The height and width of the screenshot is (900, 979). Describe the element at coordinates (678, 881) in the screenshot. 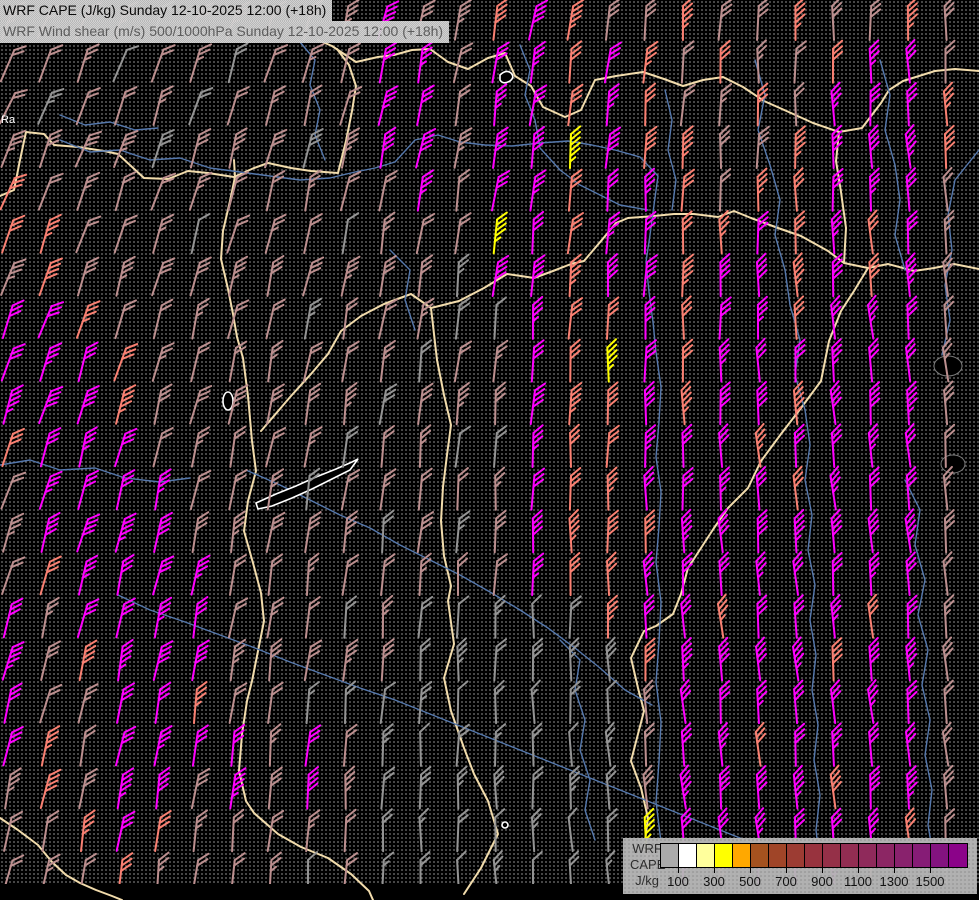

I see `legend-tick-label: 100` at that location.